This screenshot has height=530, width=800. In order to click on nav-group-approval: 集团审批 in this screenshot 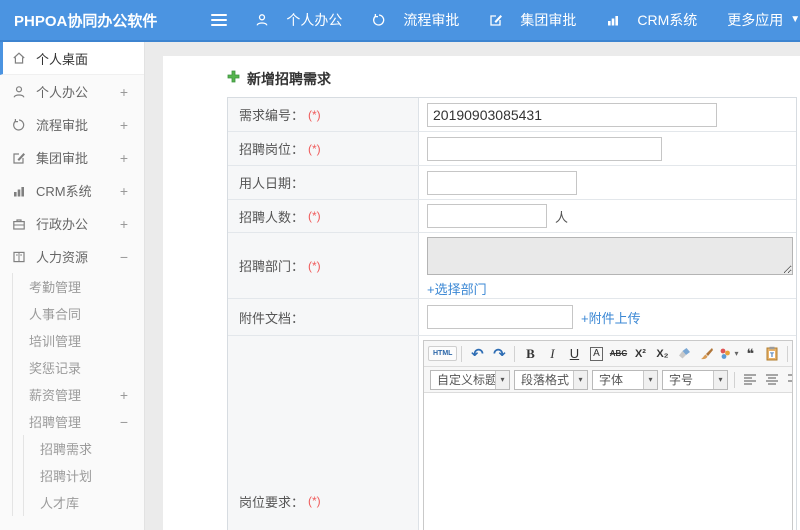, I will do `click(532, 20)`.